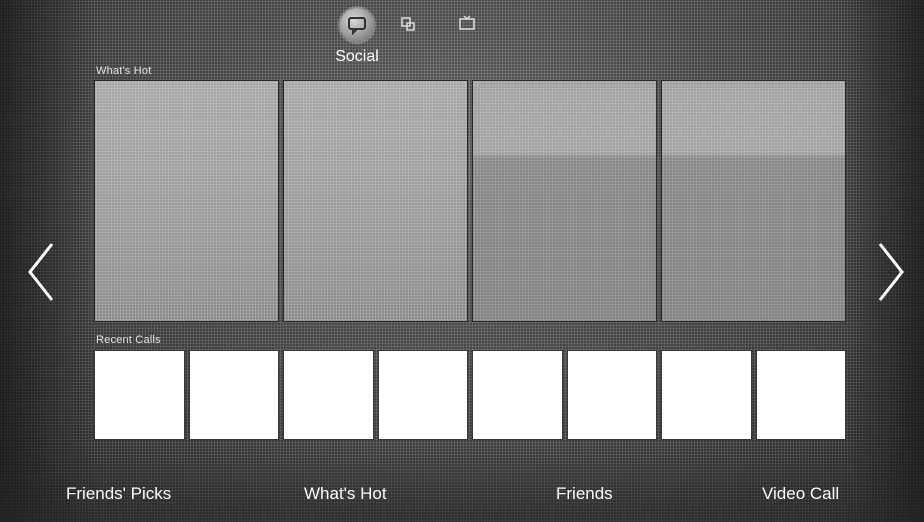  I want to click on bottom-nav-bar, so click(462, 483).